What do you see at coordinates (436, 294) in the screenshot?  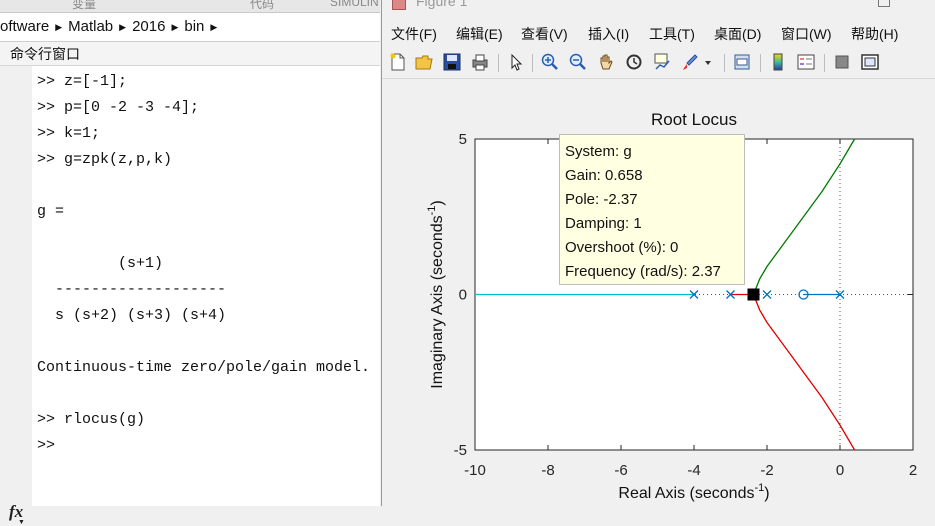 I see `y-axis-label: Imaginary Axis (seconds-1)` at bounding box center [436, 294].